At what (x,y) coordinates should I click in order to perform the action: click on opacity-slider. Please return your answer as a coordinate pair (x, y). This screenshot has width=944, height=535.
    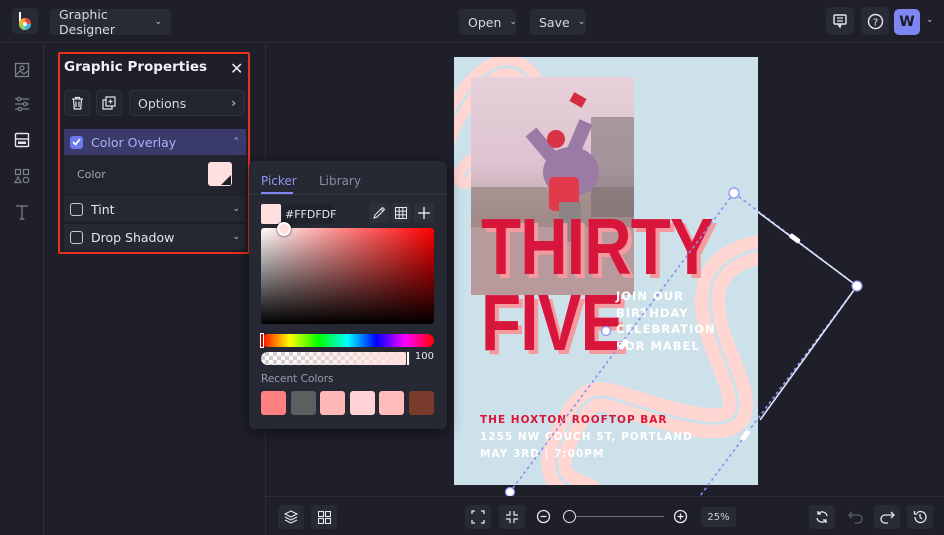
    Looking at the image, I should click on (335, 358).